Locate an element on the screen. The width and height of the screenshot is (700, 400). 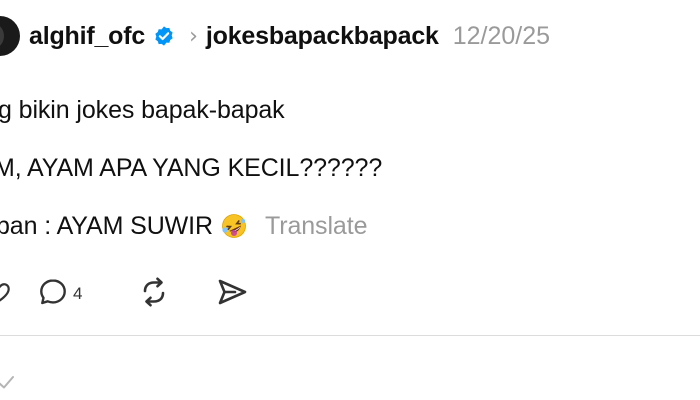
post-text-line-2: M, AYAM APA YANG KECIL?????? is located at coordinates (191, 168).